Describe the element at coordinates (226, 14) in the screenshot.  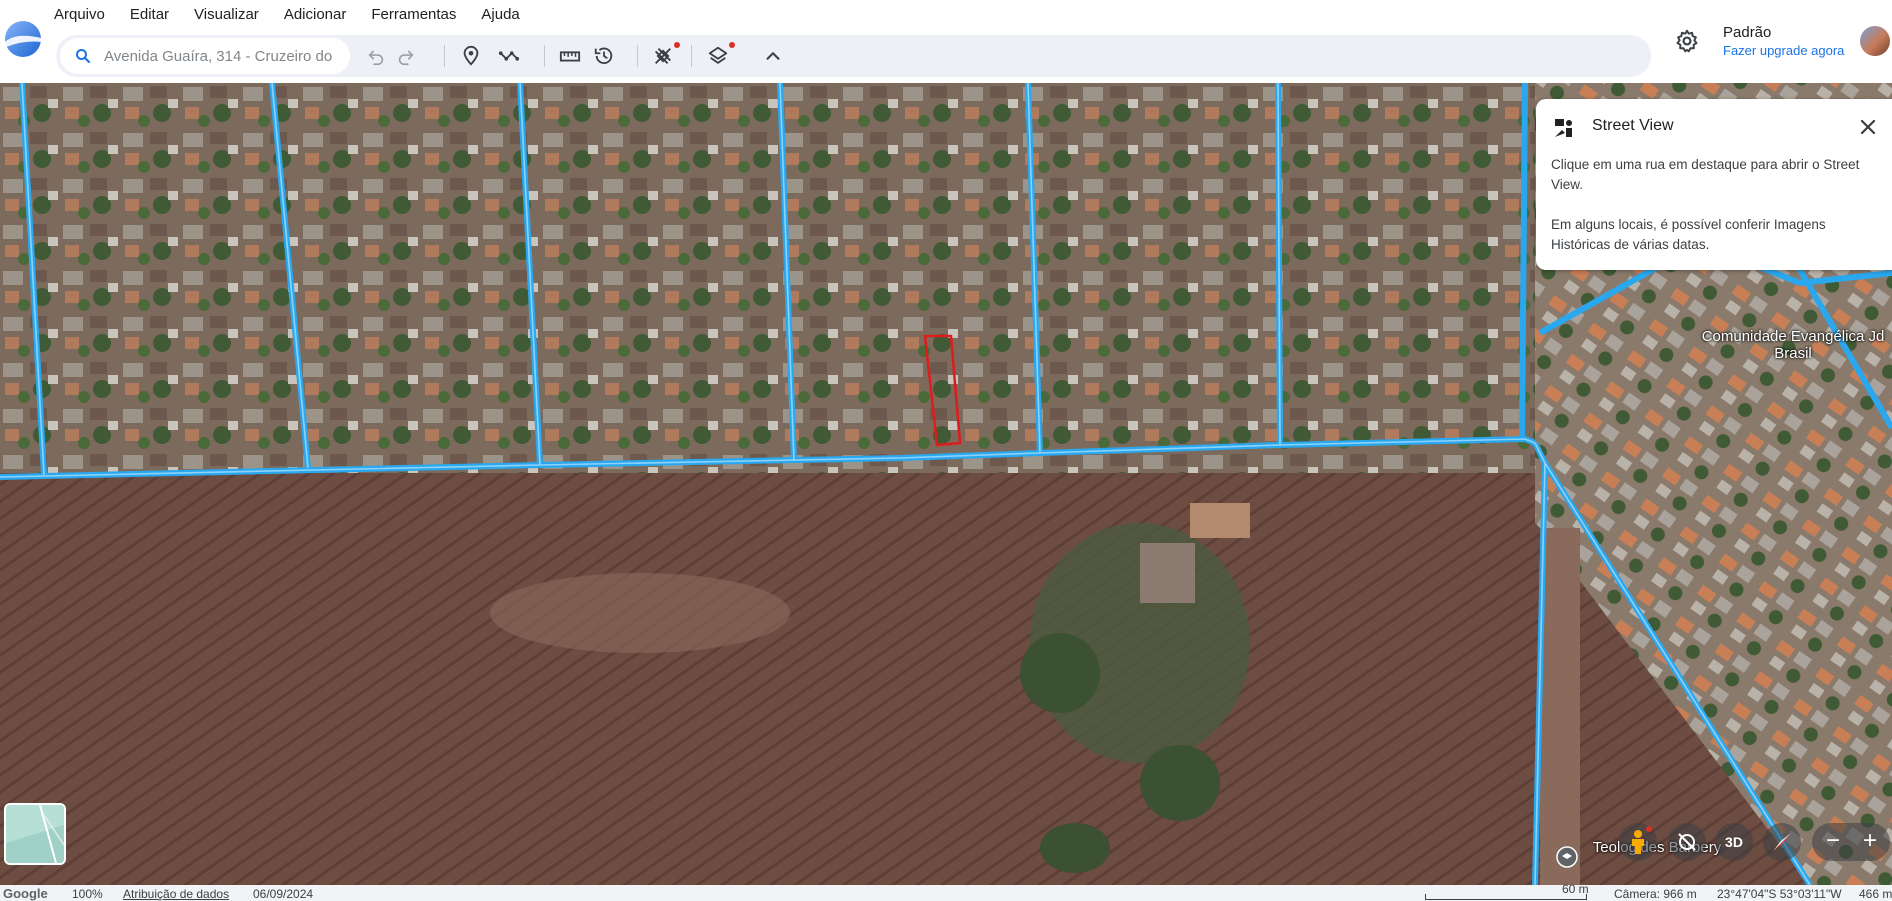
I see `menu-visualizar: Visualizar` at that location.